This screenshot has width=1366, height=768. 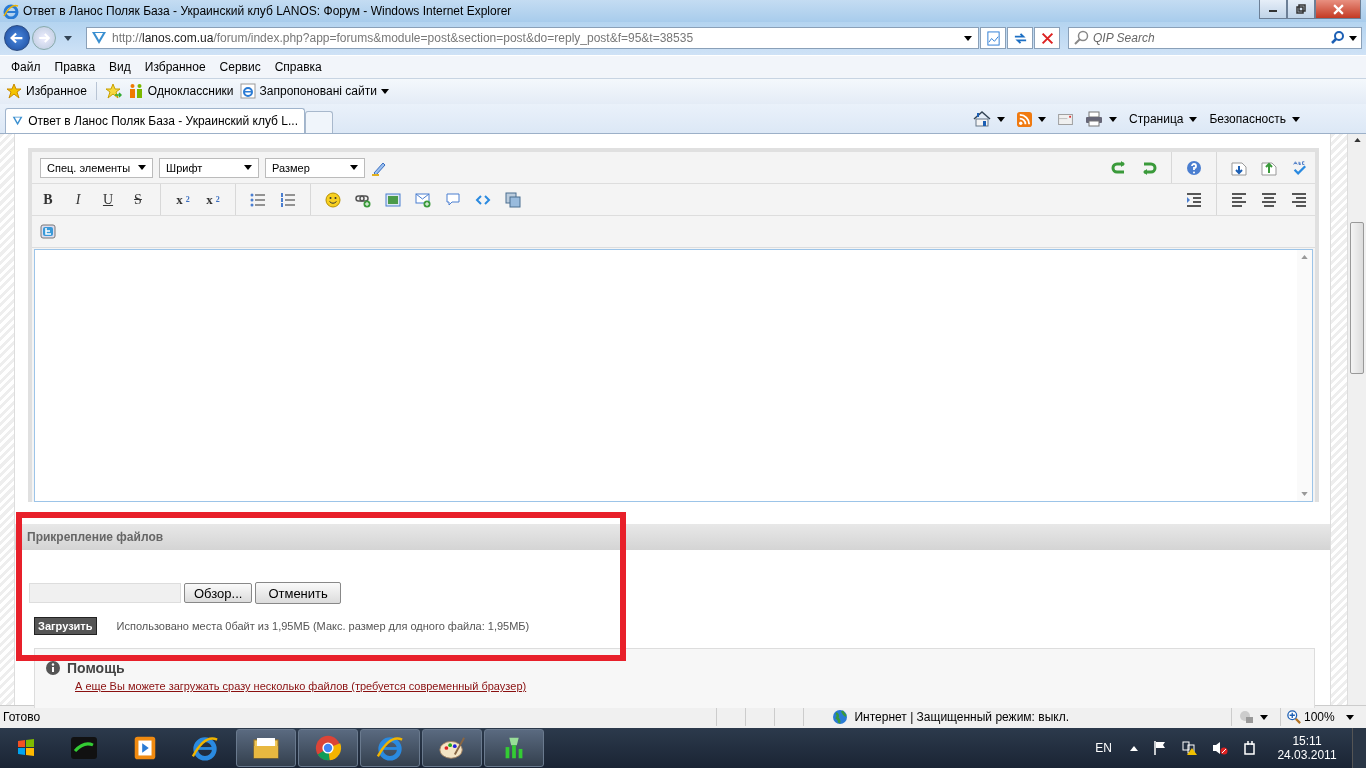 I want to click on image-icon, so click(x=393, y=199).